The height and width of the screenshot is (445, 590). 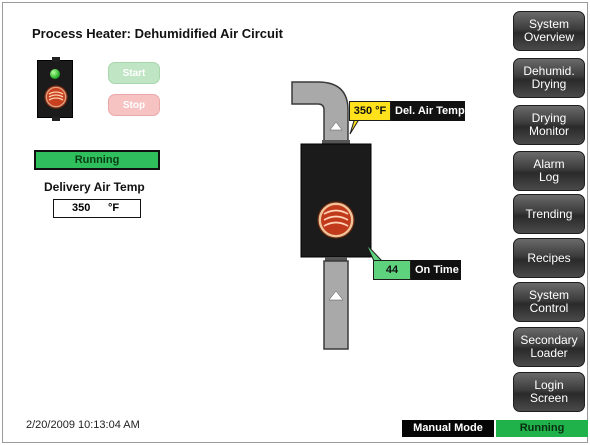 I want to click on nav-dehumid-drying-button: Dehumid. Drying, so click(x=549, y=78).